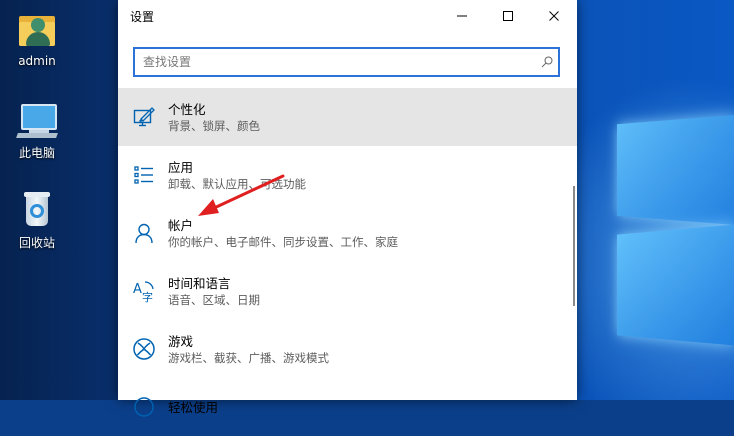 The width and height of the screenshot is (734, 436). Describe the element at coordinates (199, 283) in the screenshot. I see `category-name: 时间和语言` at that location.